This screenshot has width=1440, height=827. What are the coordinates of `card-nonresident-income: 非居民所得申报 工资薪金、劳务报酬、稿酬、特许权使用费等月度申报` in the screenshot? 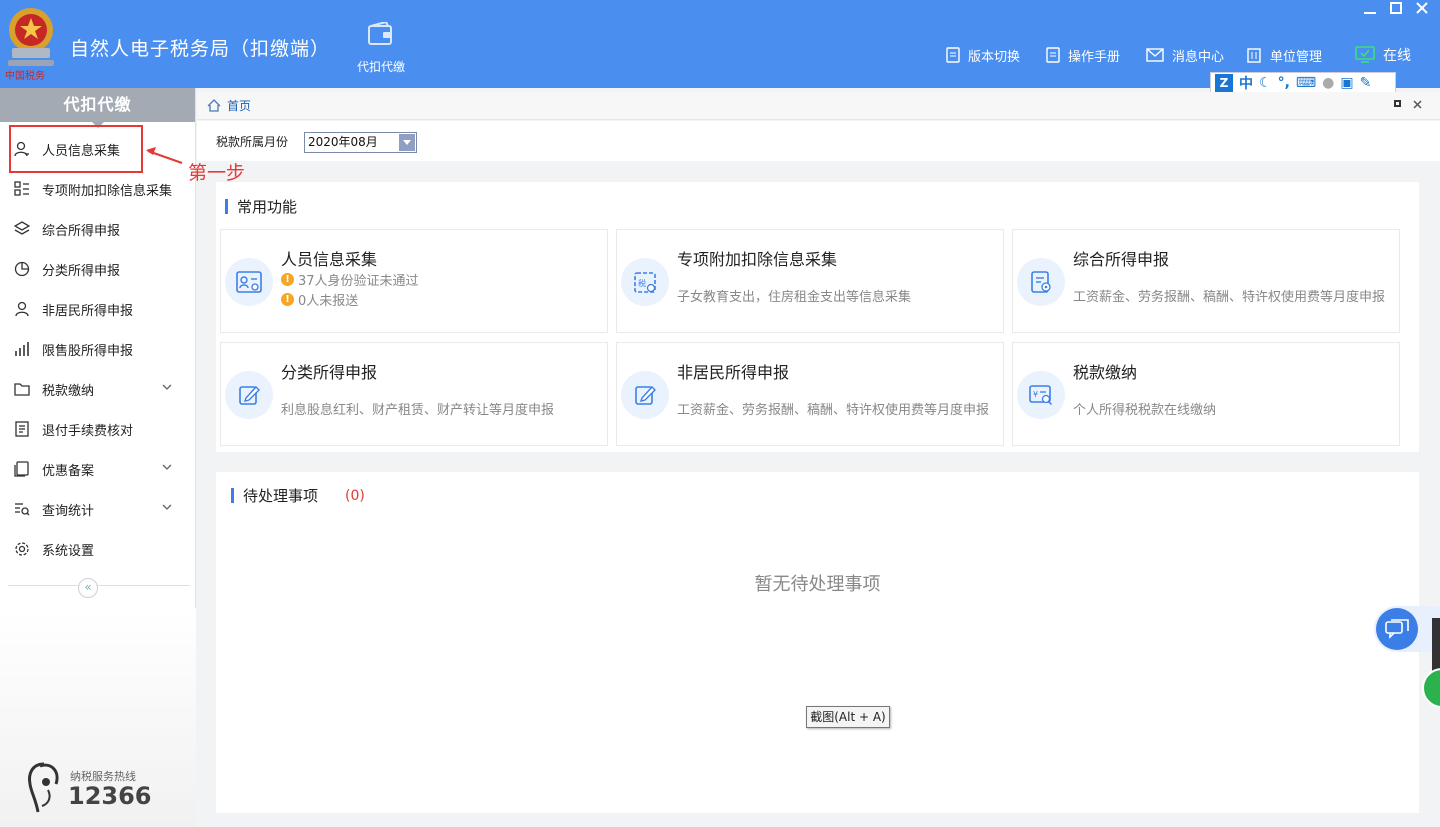 It's located at (810, 394).